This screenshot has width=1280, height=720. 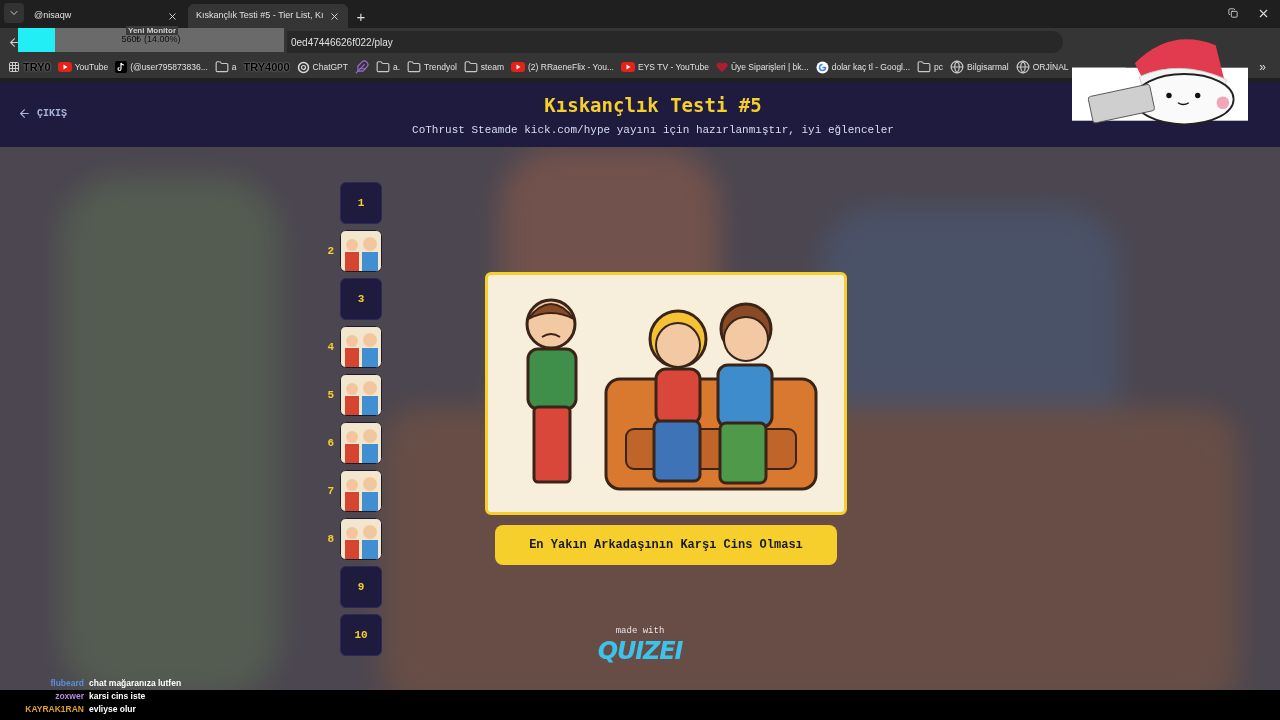 I want to click on browser-tab: @nisaqw, so click(x=106, y=16).